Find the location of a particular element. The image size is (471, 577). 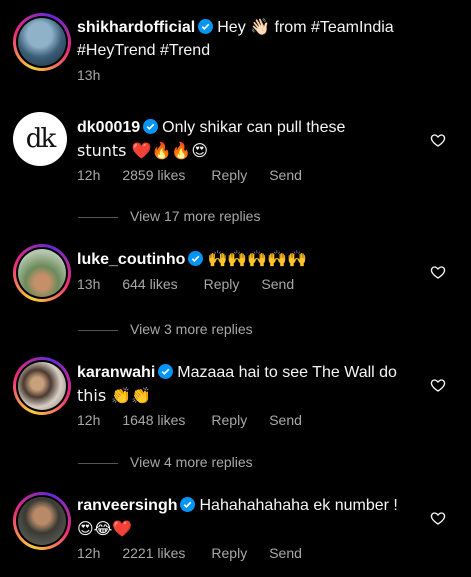

caption-hashtags: #HeyTrend #Trend is located at coordinates (143, 50).